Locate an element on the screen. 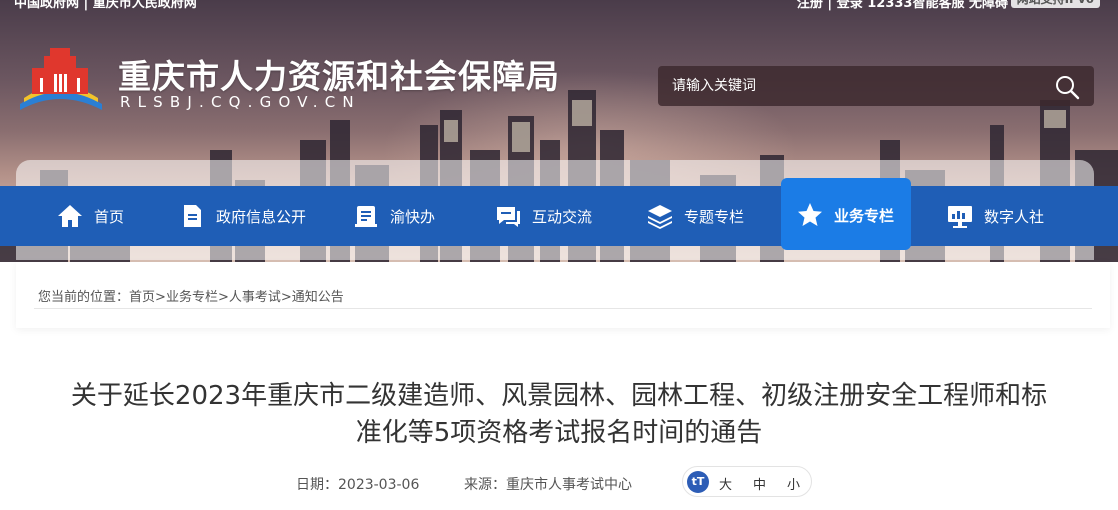 The height and width of the screenshot is (510, 1118). breadcrumb-item-business: 业务专栏 is located at coordinates (192, 297).